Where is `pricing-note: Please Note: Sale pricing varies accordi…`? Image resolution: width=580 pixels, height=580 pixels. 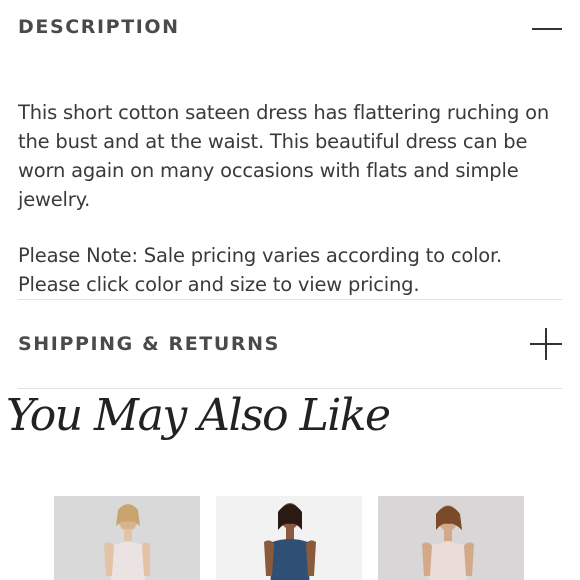
pricing-note: Please Note: Sale pricing varies accordi… is located at coordinates (260, 270).